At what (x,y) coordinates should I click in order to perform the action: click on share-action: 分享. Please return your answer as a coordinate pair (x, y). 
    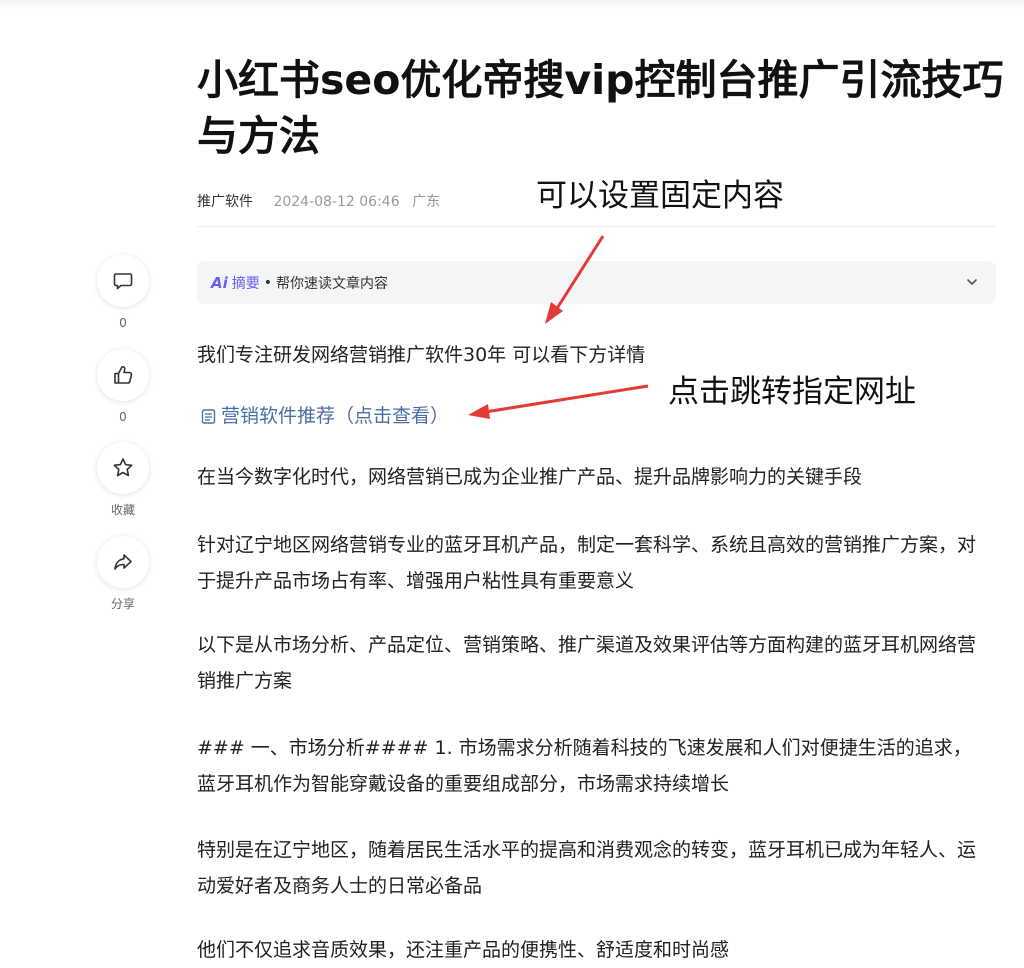
    Looking at the image, I should click on (123, 573).